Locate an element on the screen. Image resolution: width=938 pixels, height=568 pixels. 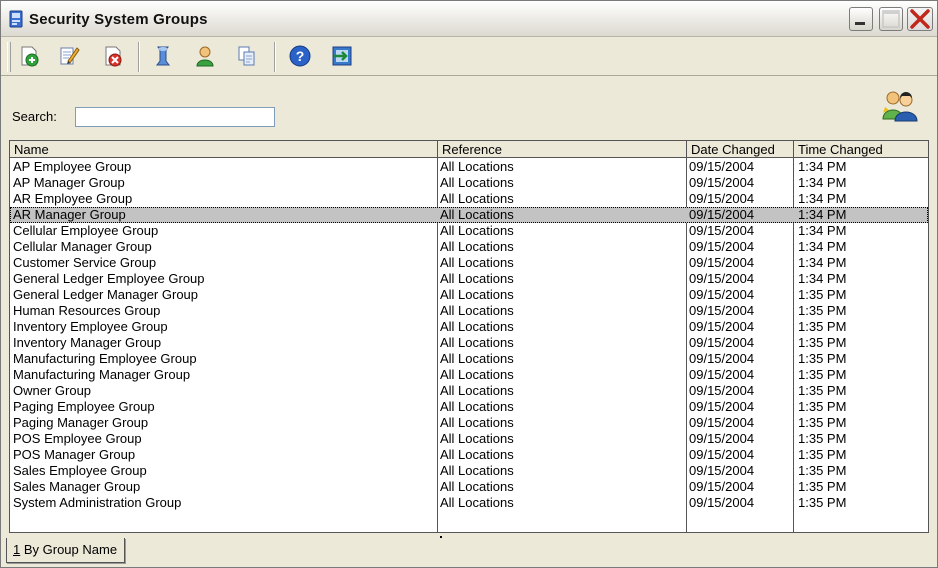
toolbar-grip is located at coordinates (9, 57).